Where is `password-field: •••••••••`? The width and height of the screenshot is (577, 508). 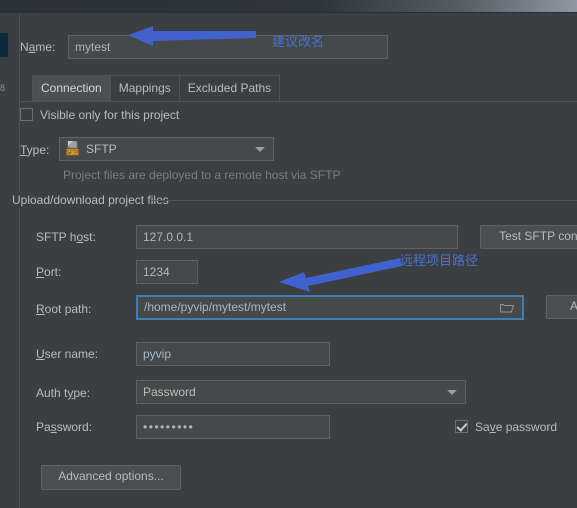 password-field: ••••••••• is located at coordinates (233, 427).